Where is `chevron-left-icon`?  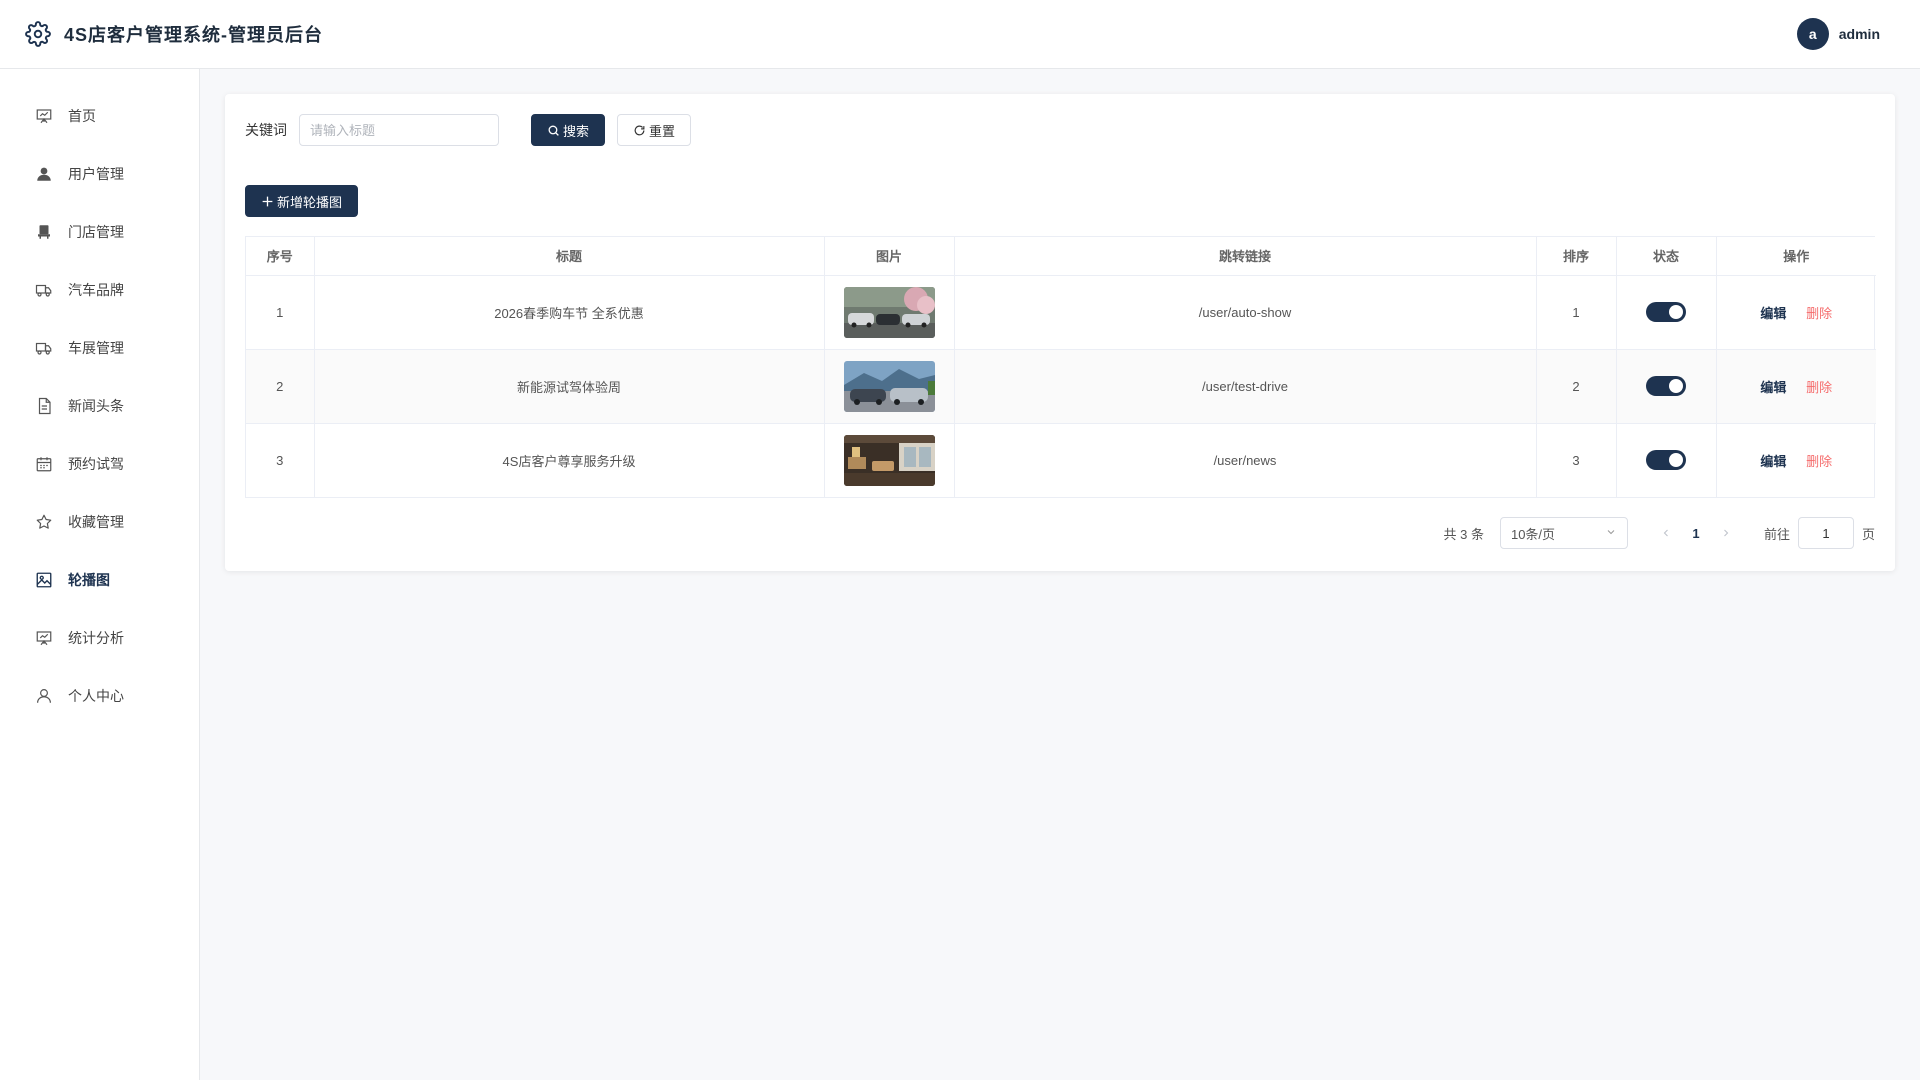
chevron-left-icon is located at coordinates (1665, 533).